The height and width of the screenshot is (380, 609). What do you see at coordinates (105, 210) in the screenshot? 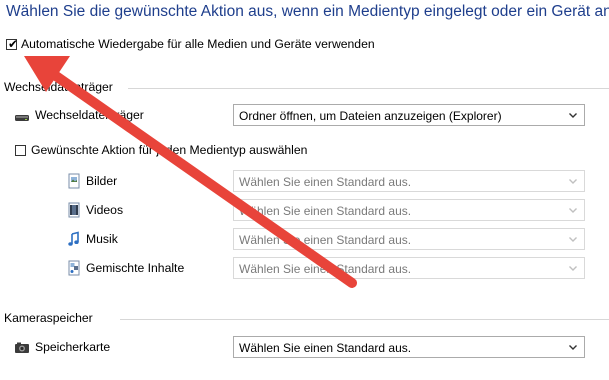
I see `media-label-videos: Videos` at bounding box center [105, 210].